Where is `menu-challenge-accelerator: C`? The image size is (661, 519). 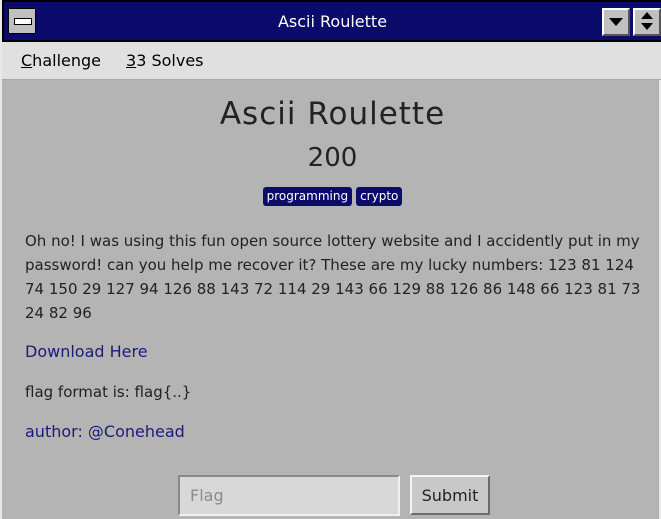
menu-challenge-accelerator: C is located at coordinates (27, 60).